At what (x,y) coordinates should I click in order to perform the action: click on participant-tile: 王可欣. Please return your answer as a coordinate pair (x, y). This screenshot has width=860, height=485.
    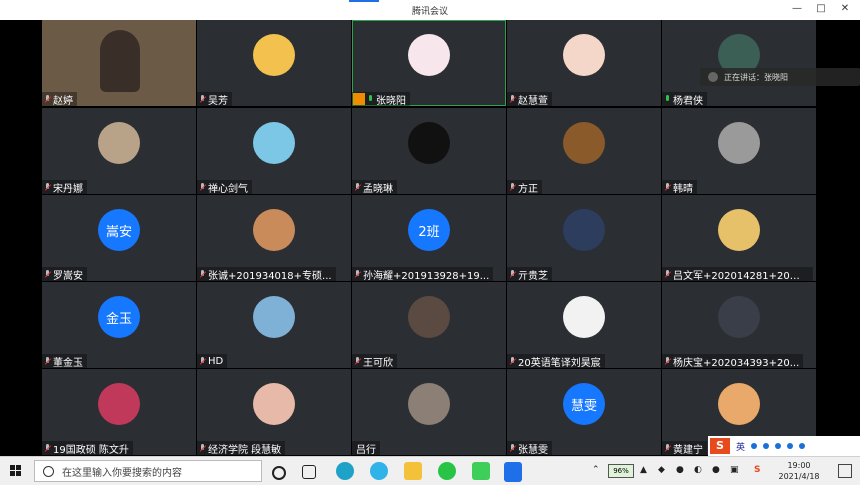
    Looking at the image, I should click on (429, 325).